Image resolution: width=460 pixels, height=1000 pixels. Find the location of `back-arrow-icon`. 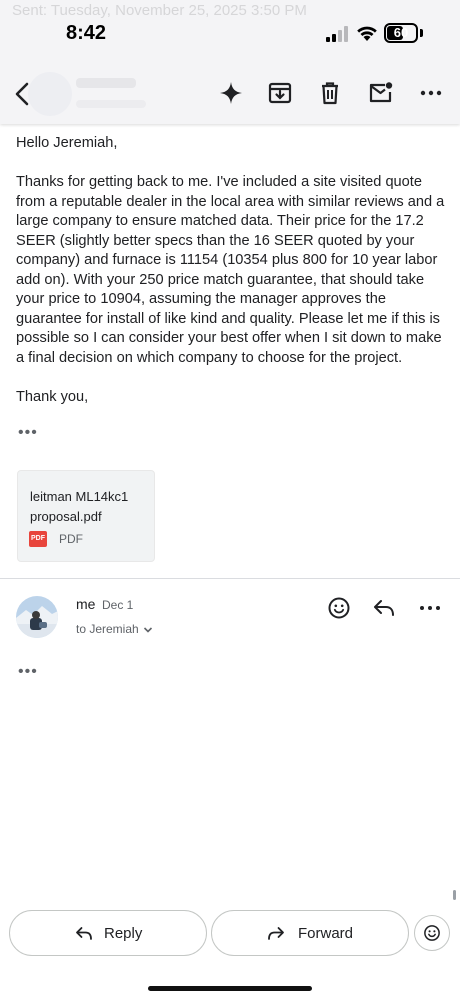

back-arrow-icon is located at coordinates (23, 94).